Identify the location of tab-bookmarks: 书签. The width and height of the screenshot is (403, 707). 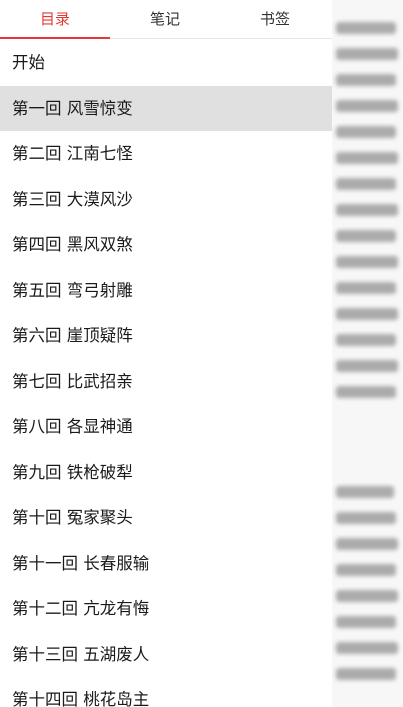
(275, 19).